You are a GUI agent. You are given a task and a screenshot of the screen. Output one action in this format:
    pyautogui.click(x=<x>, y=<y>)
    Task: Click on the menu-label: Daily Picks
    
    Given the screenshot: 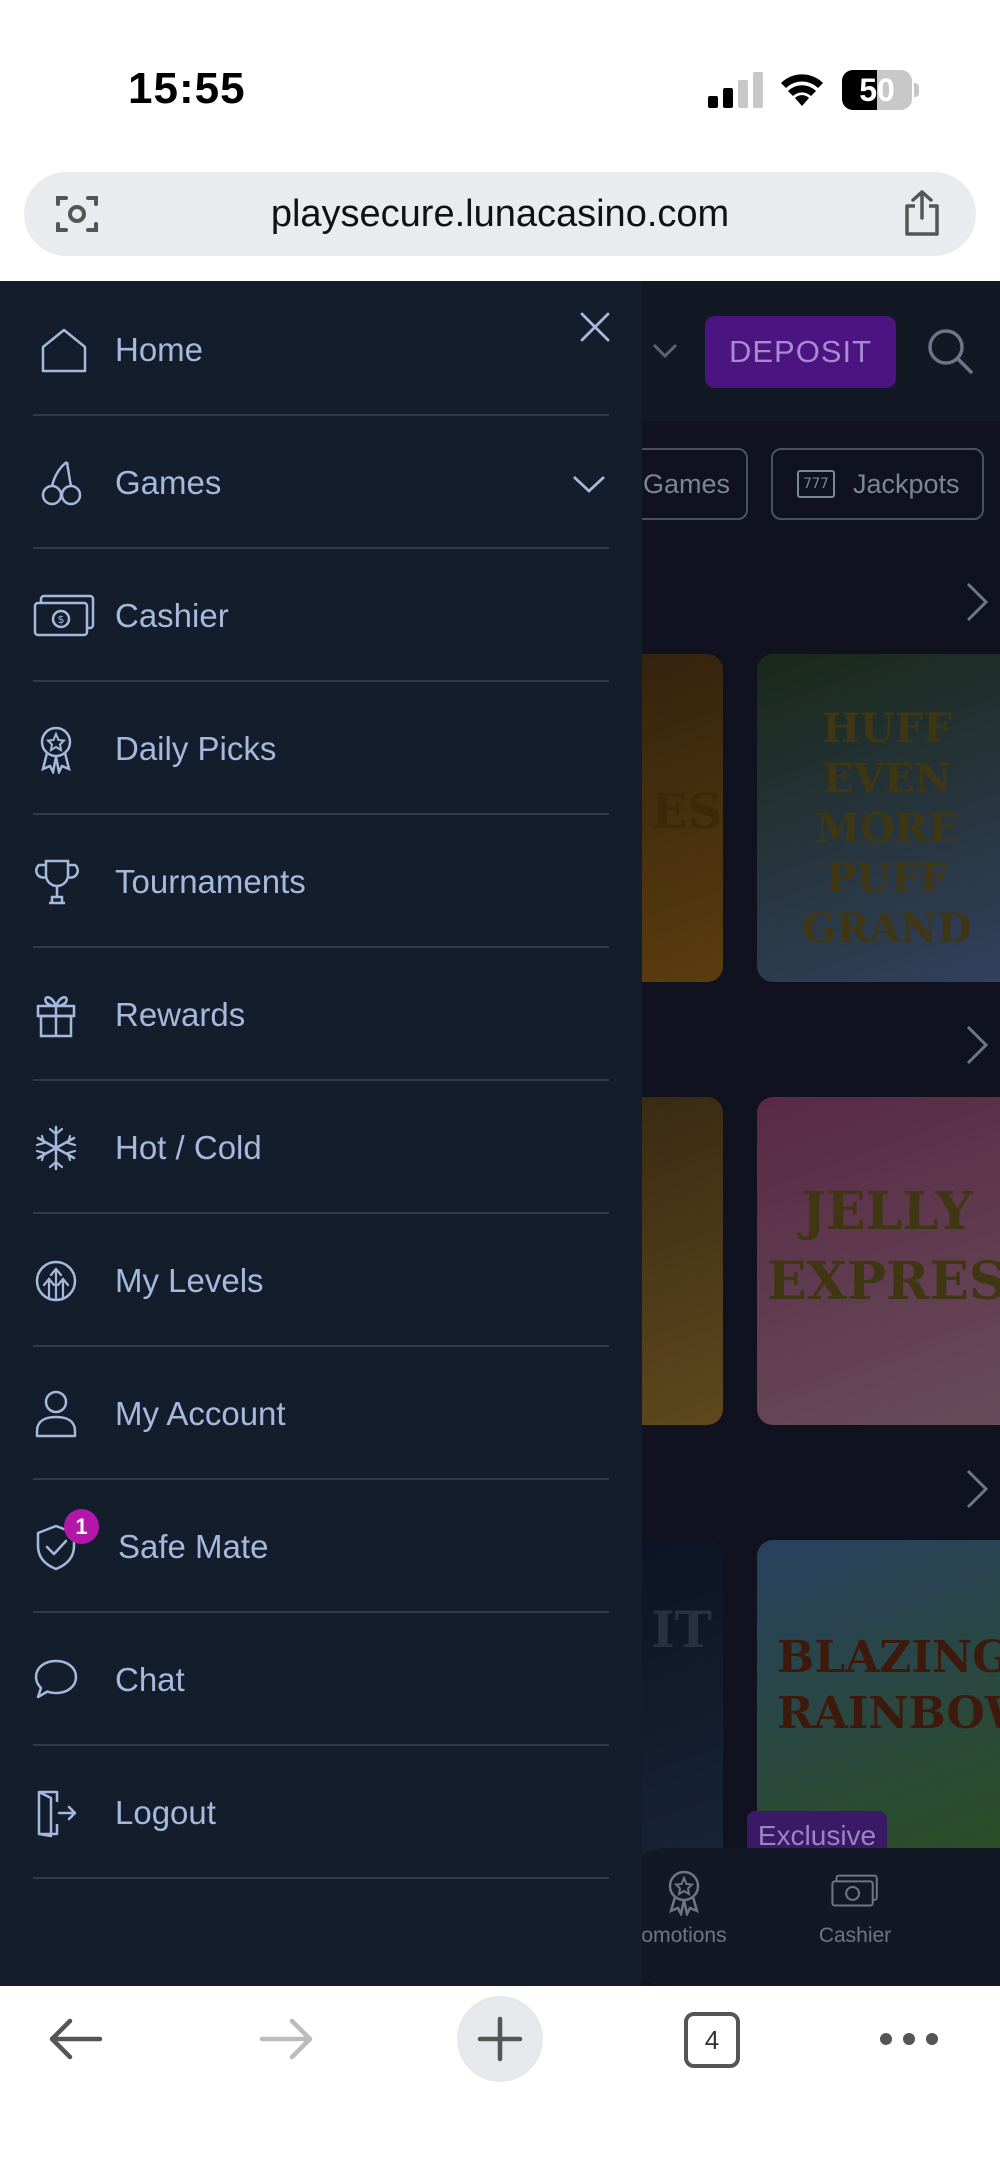 What is the action you would take?
    pyautogui.click(x=196, y=748)
    